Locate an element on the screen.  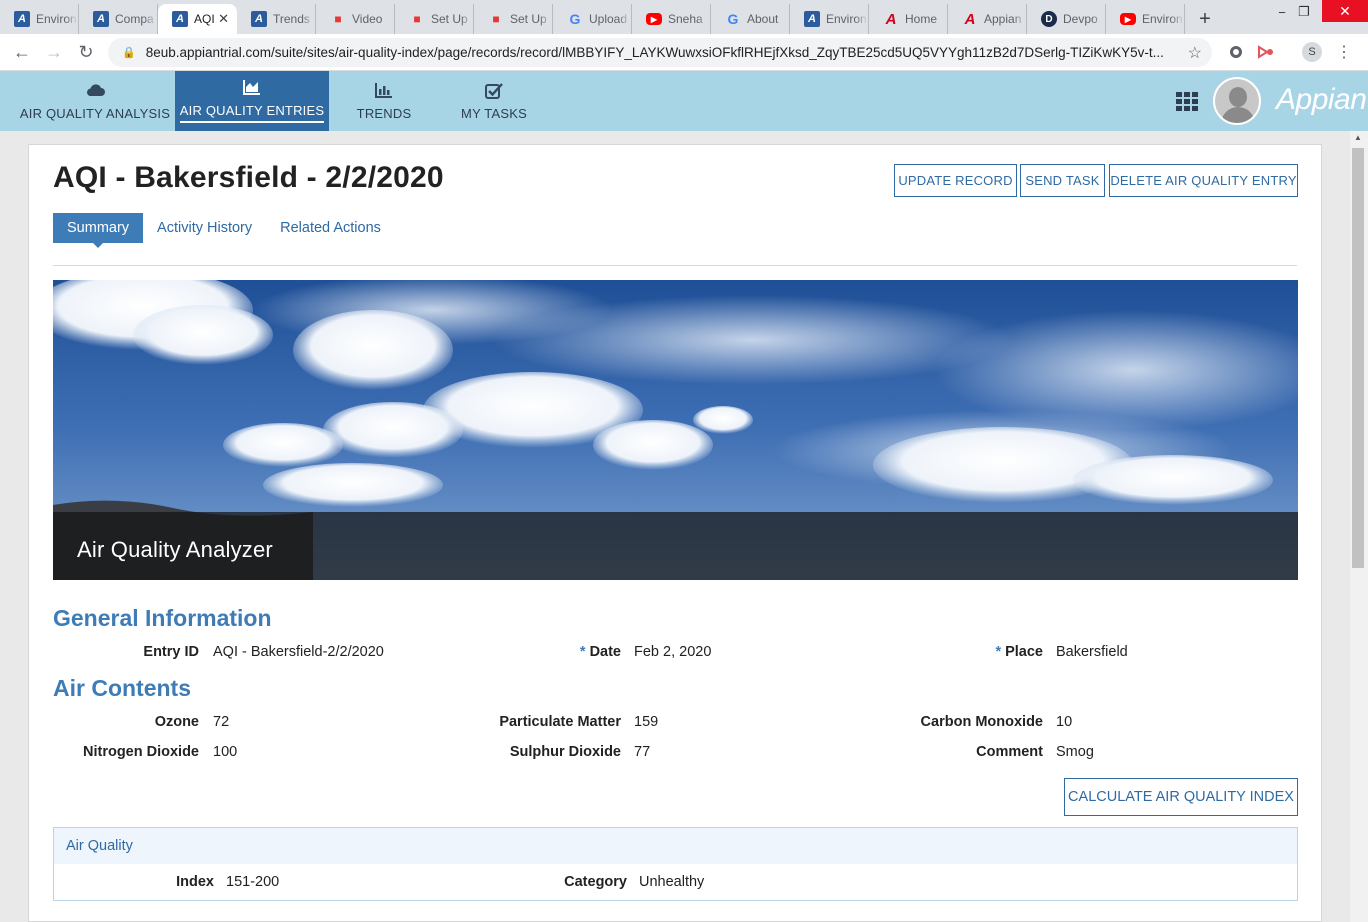
browser-tab: ▶ Environ is located at coordinates (1145, 19).